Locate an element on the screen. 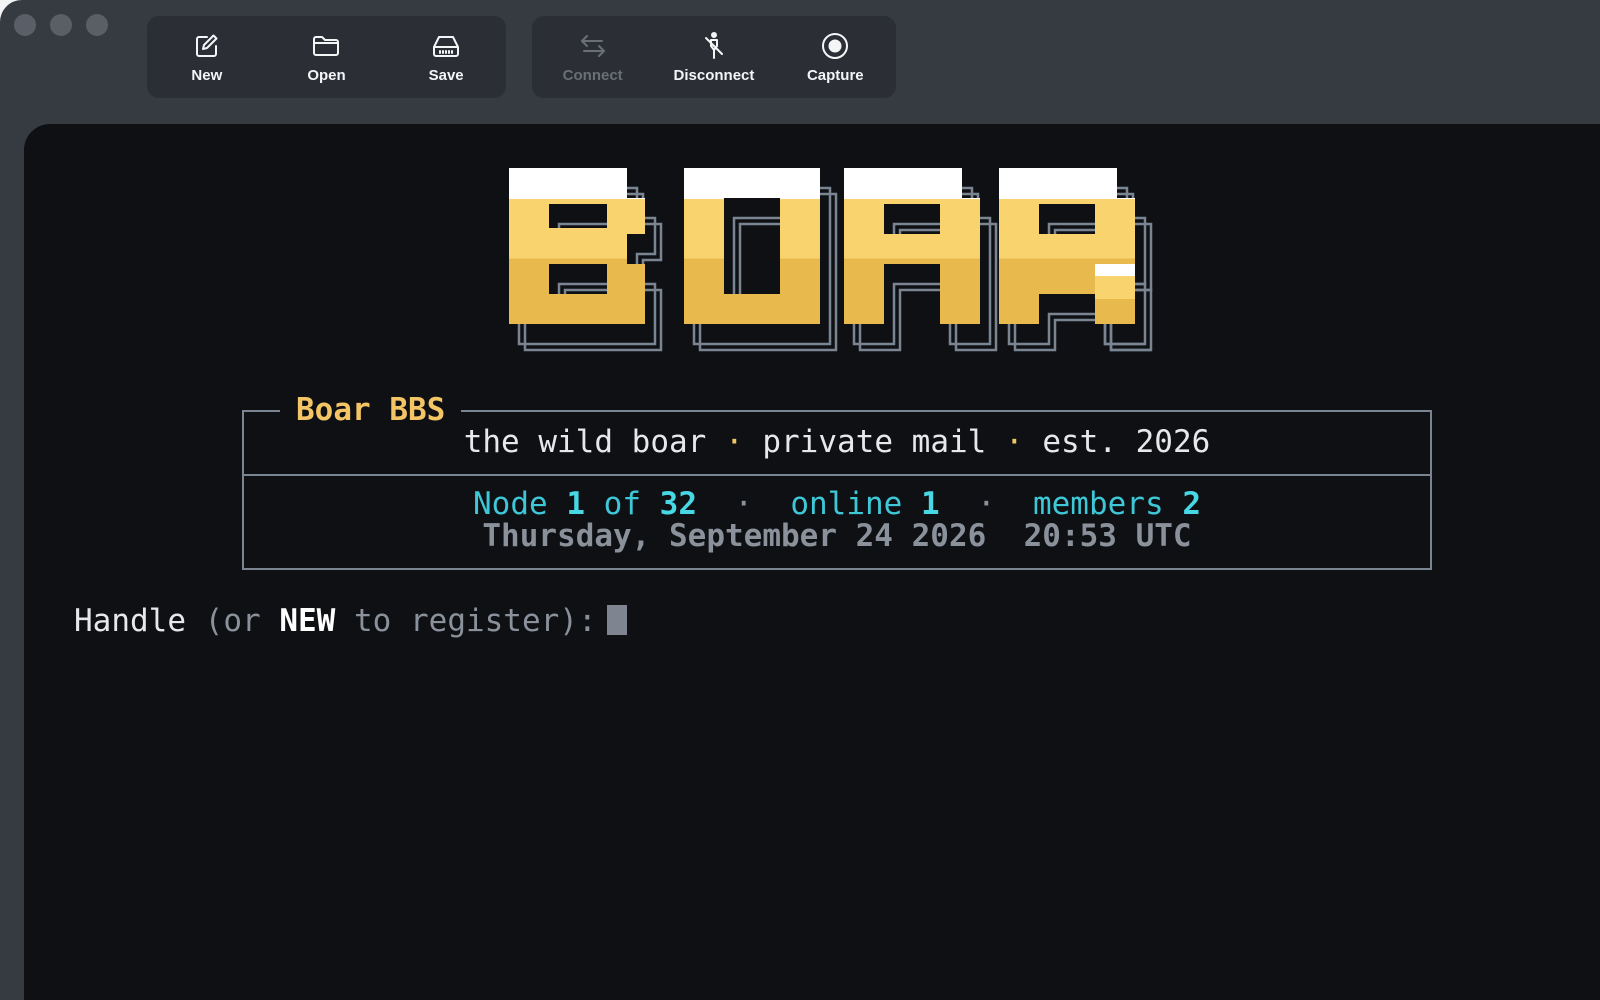 This screenshot has height=1000, width=1600. save-button-label: Save is located at coordinates (446, 75).